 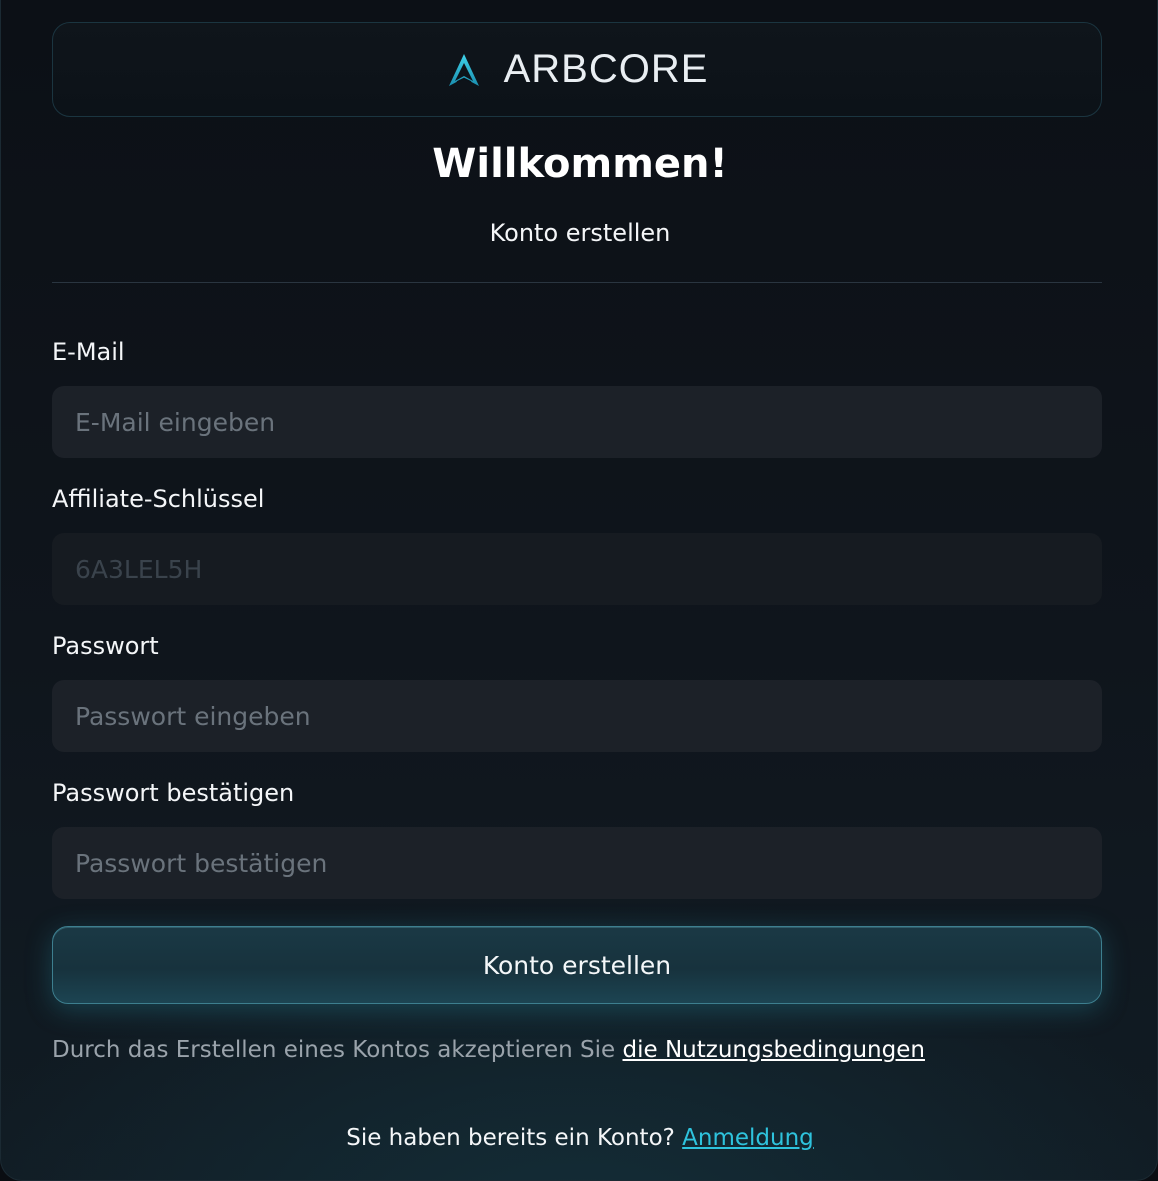 I want to click on password-confirm-label: Passwort bestätigen, so click(x=173, y=793).